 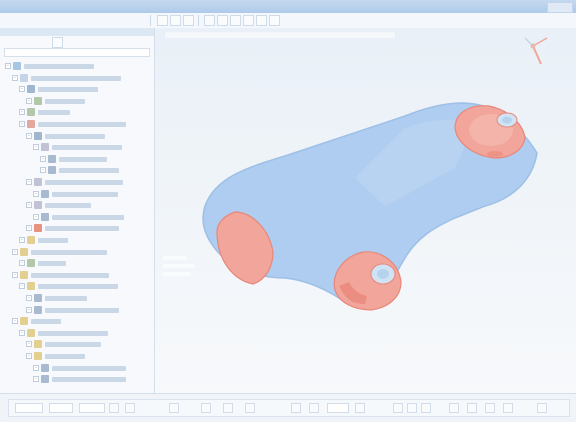 I want to click on arrow-right-icon, so click(x=542, y=408).